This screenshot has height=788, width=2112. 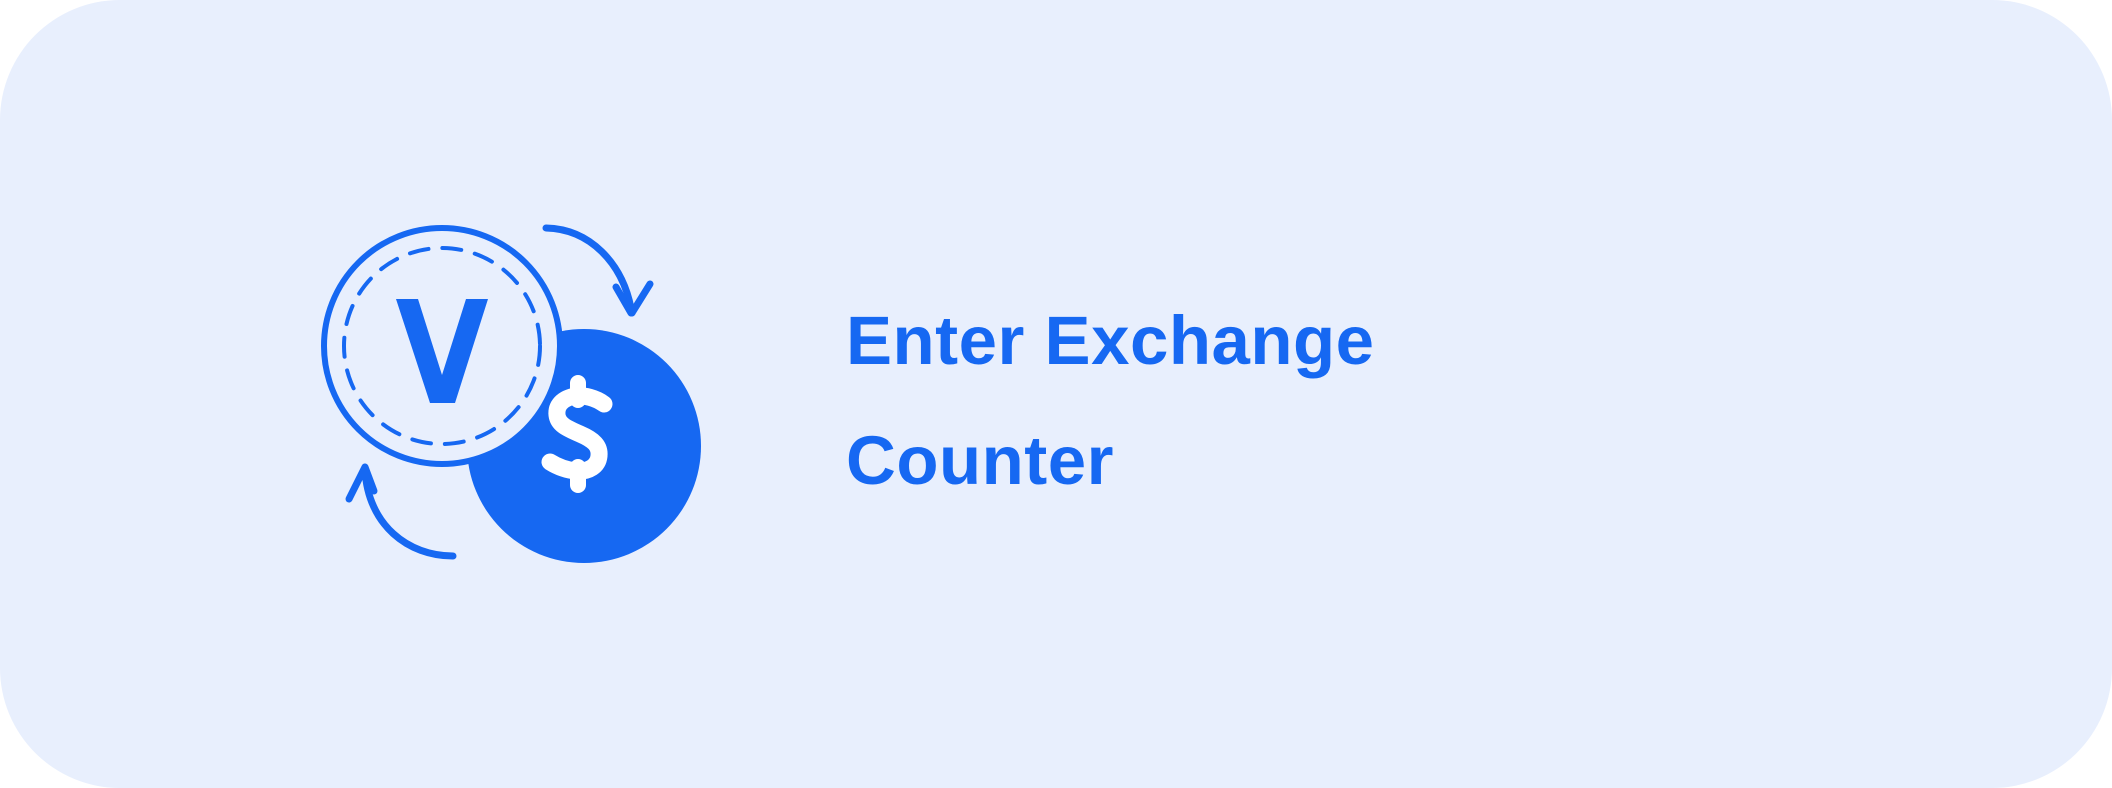 What do you see at coordinates (1110, 340) in the screenshot?
I see `button-label-line-1: Enter Exchange` at bounding box center [1110, 340].